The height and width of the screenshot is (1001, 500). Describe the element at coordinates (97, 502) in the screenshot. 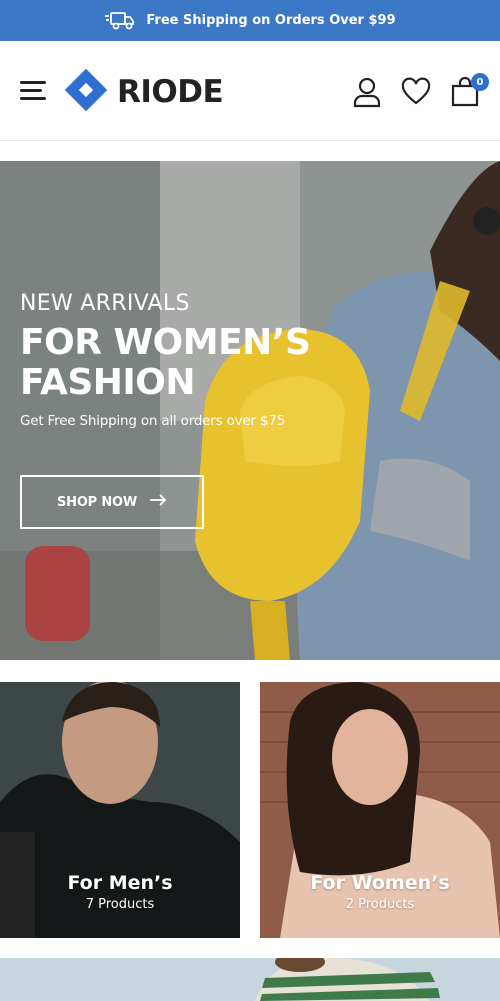

I see `shop-now-label: SHOP NOW` at that location.